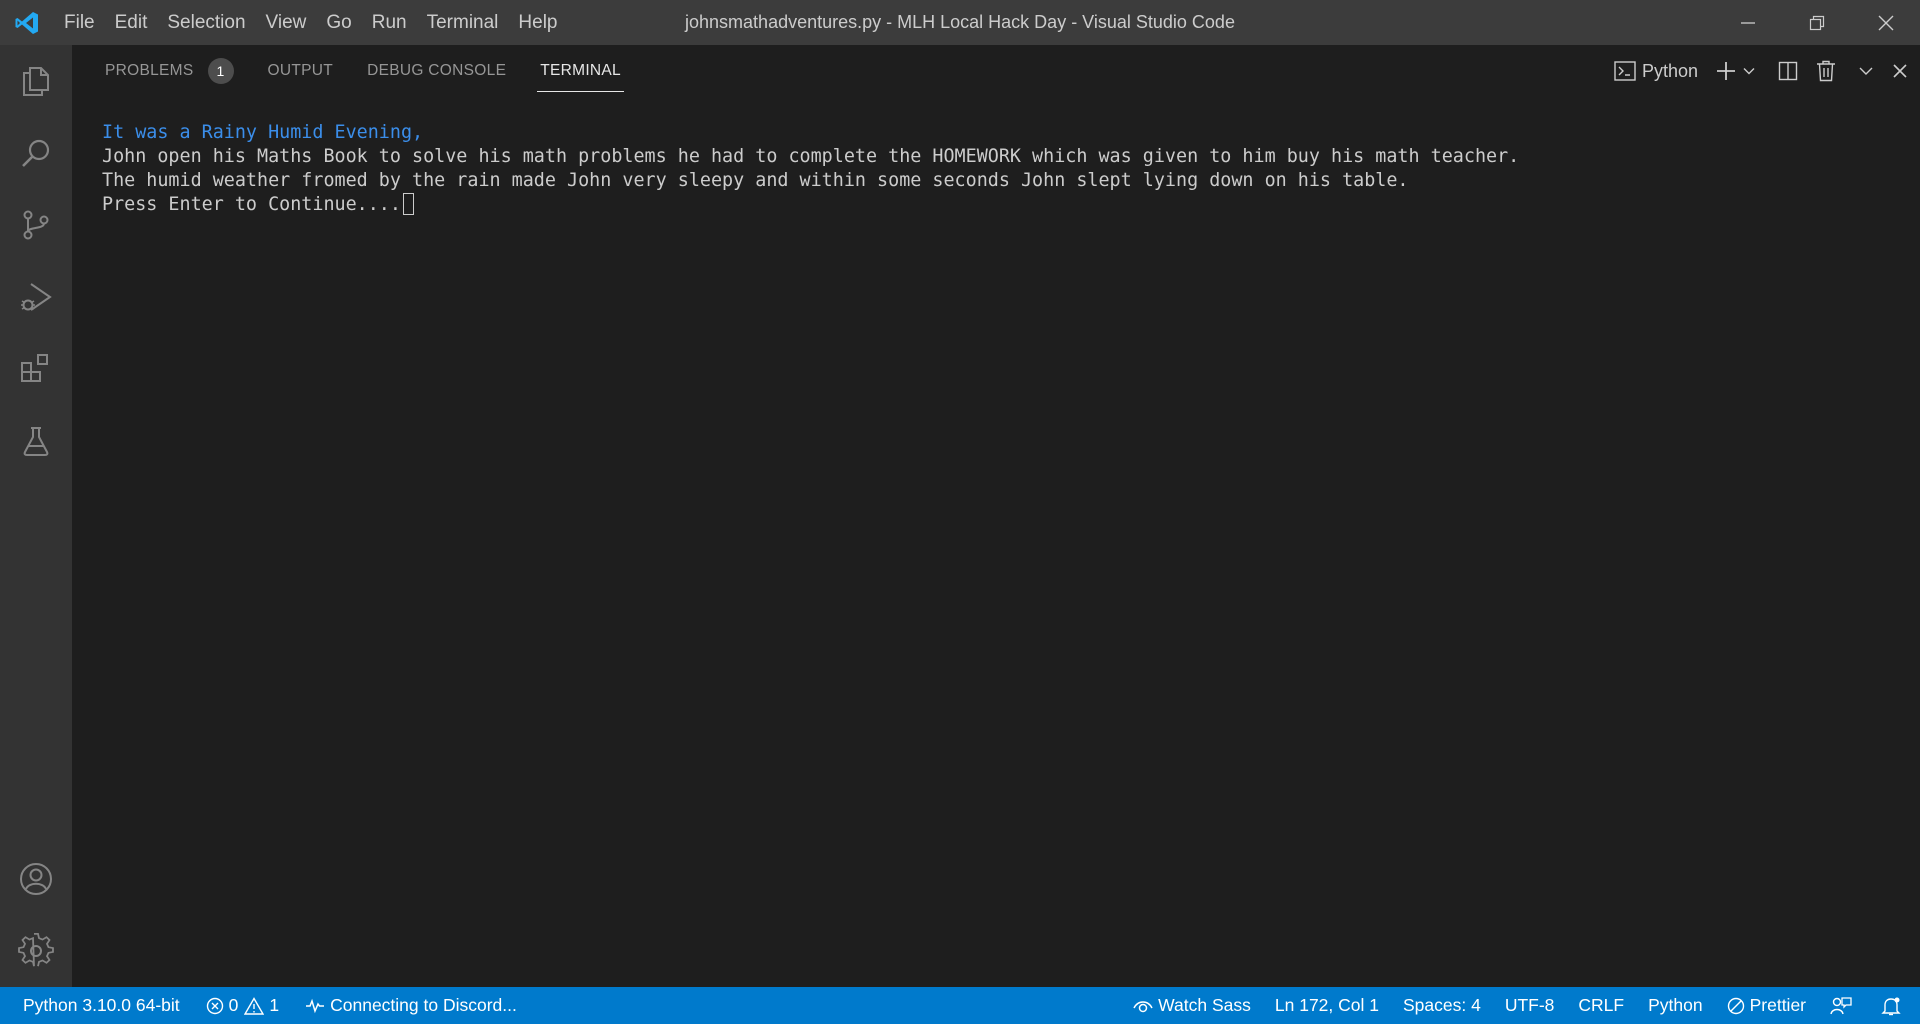 This screenshot has height=1024, width=1920. Describe the element at coordinates (1735, 1005) in the screenshot. I see `prohibited-icon` at that location.